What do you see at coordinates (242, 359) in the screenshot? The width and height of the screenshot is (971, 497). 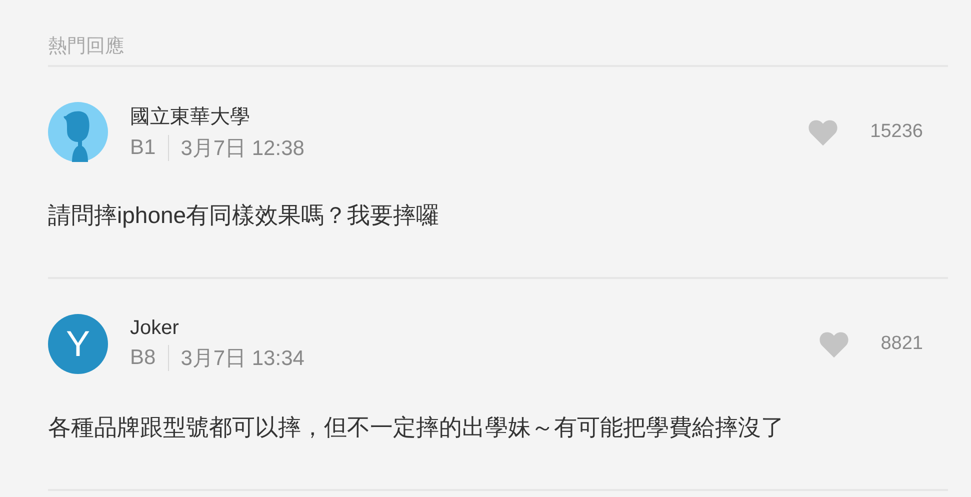 I see `post-time: 3月7日 13:34` at bounding box center [242, 359].